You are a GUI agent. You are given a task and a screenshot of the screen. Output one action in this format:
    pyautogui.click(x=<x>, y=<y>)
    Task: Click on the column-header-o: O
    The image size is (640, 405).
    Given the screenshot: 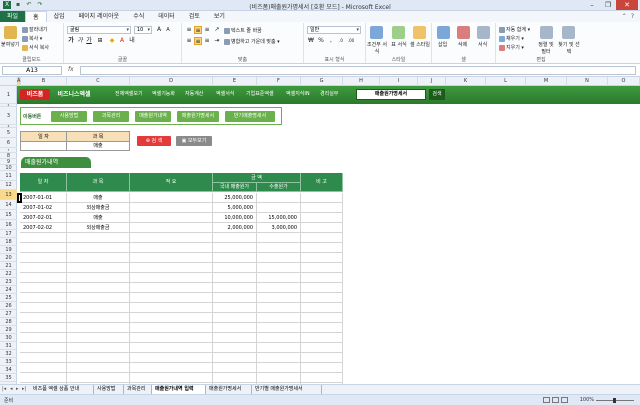 What is the action you would take?
    pyautogui.click(x=624, y=81)
    